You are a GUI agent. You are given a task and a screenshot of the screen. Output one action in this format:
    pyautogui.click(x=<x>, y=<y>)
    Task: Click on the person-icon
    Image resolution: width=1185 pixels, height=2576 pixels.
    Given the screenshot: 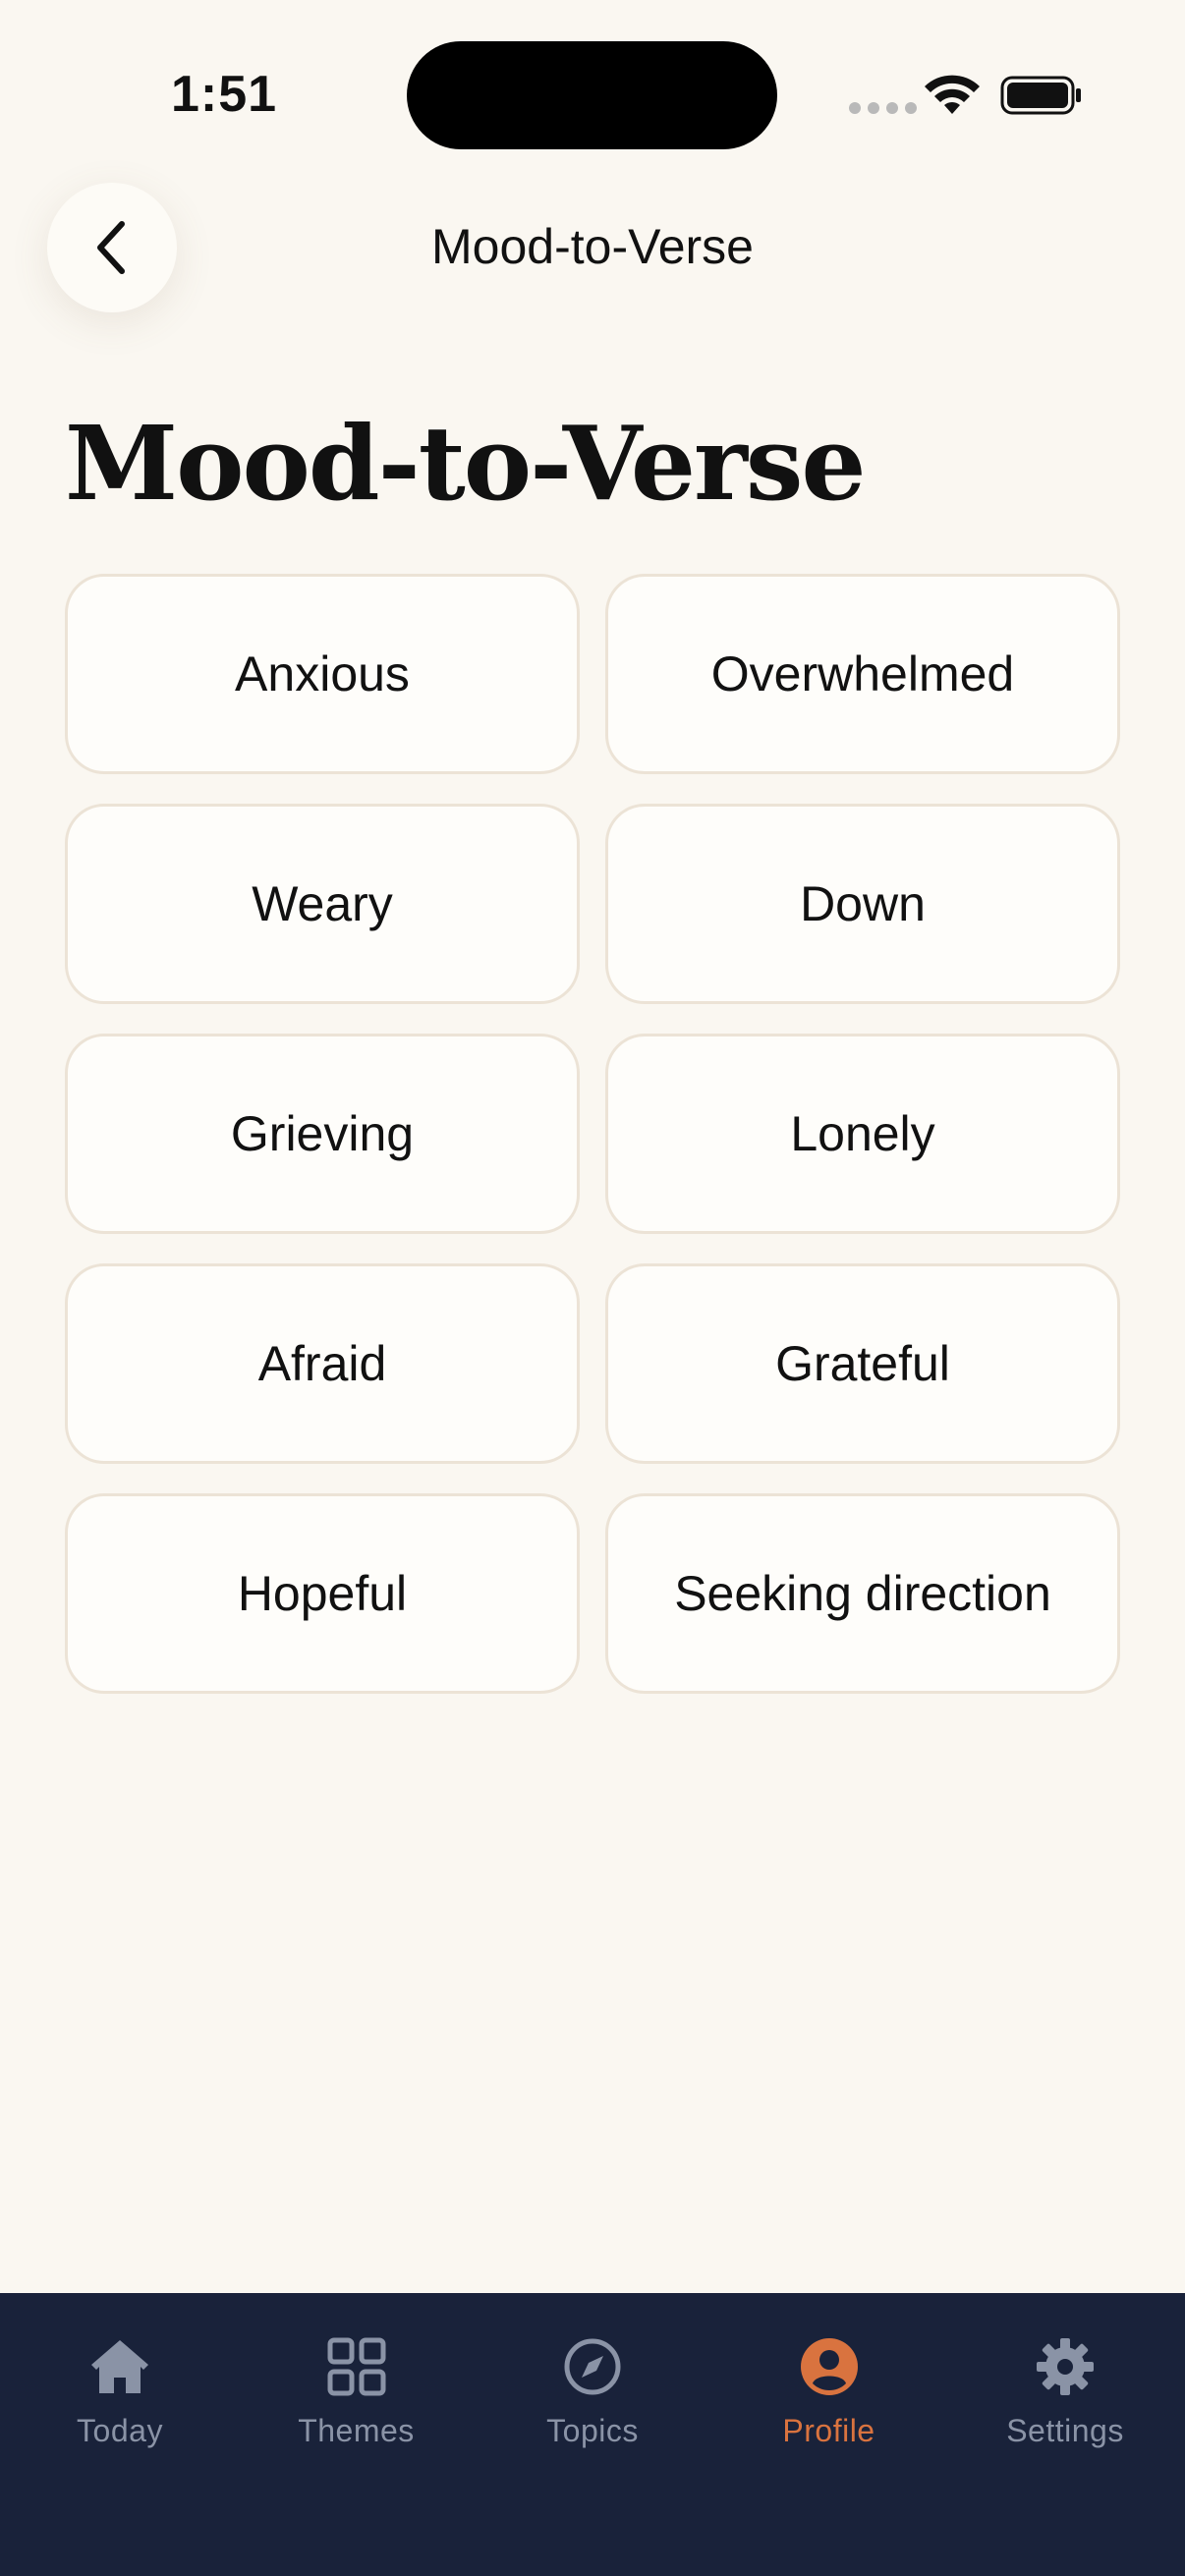 What is the action you would take?
    pyautogui.click(x=829, y=2366)
    